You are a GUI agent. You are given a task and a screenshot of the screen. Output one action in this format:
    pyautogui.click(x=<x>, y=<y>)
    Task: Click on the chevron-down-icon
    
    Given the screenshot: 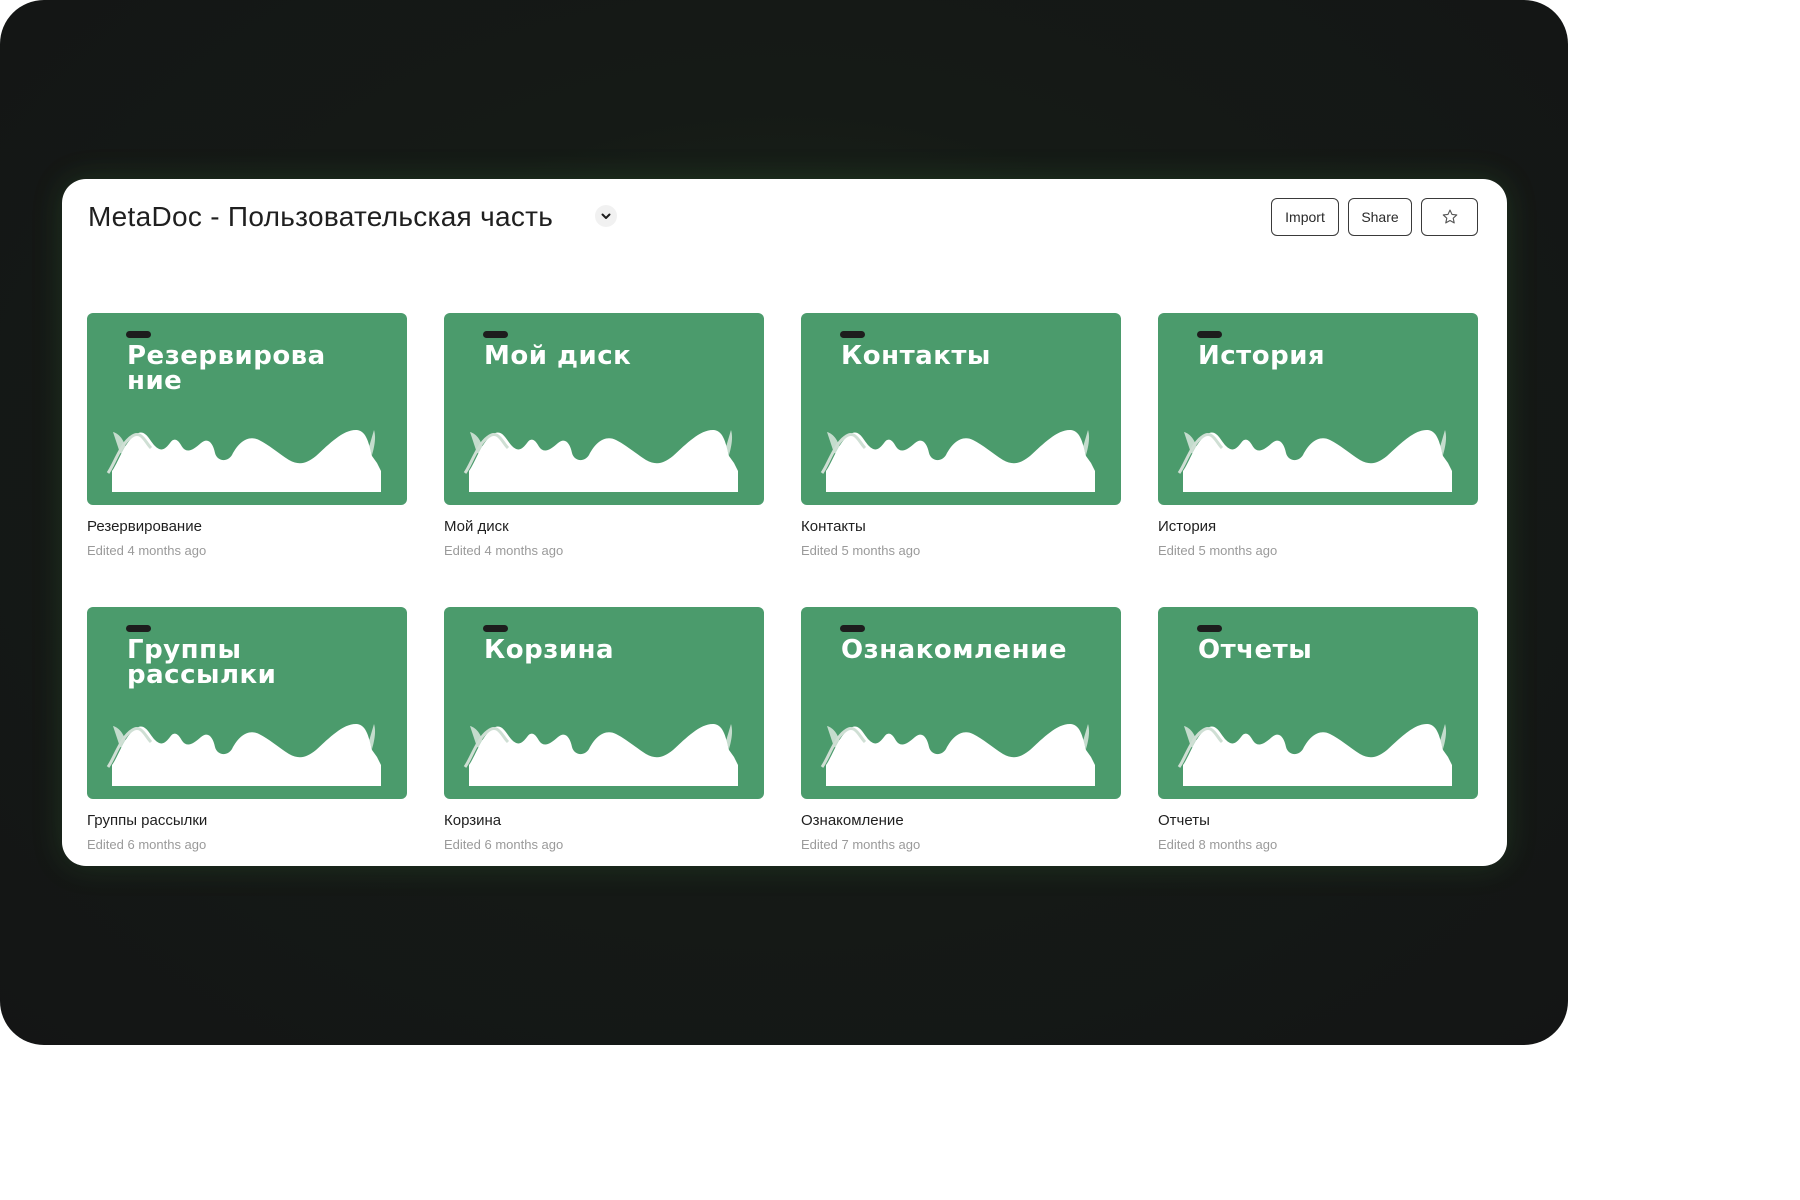 What is the action you would take?
    pyautogui.click(x=606, y=216)
    